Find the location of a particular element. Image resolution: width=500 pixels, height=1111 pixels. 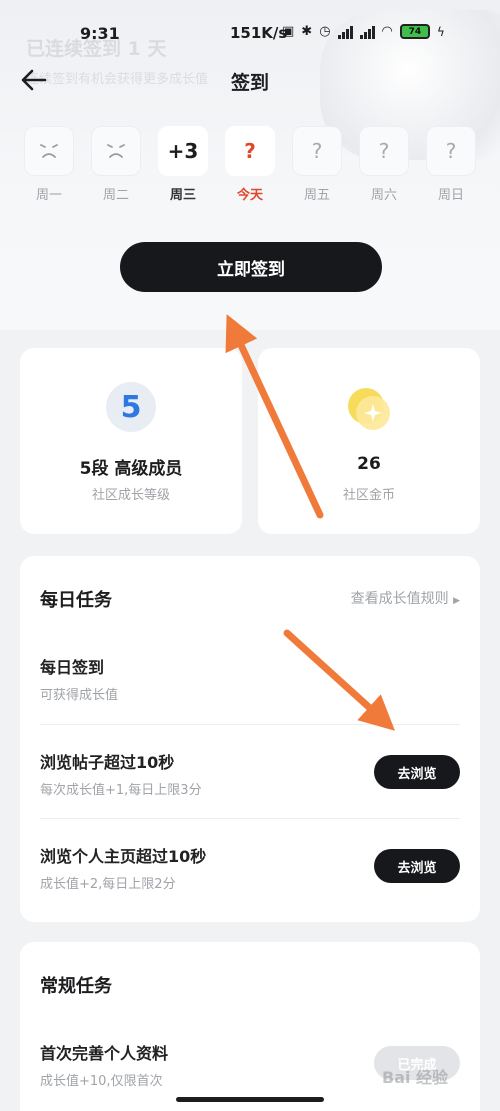

page-title: 签到 is located at coordinates (249, 83).